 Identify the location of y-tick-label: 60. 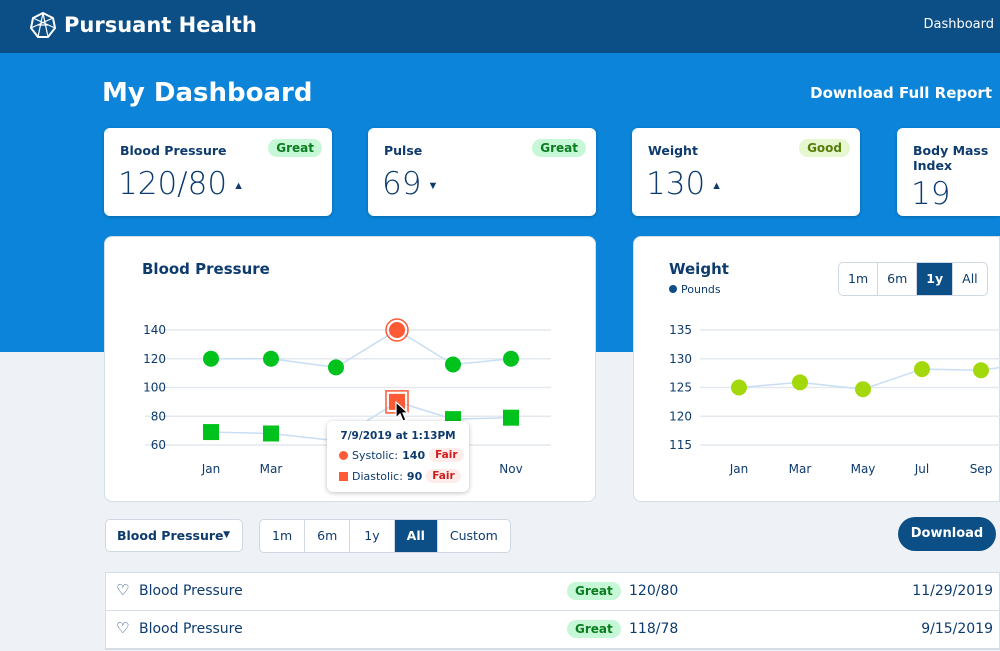
(158, 445).